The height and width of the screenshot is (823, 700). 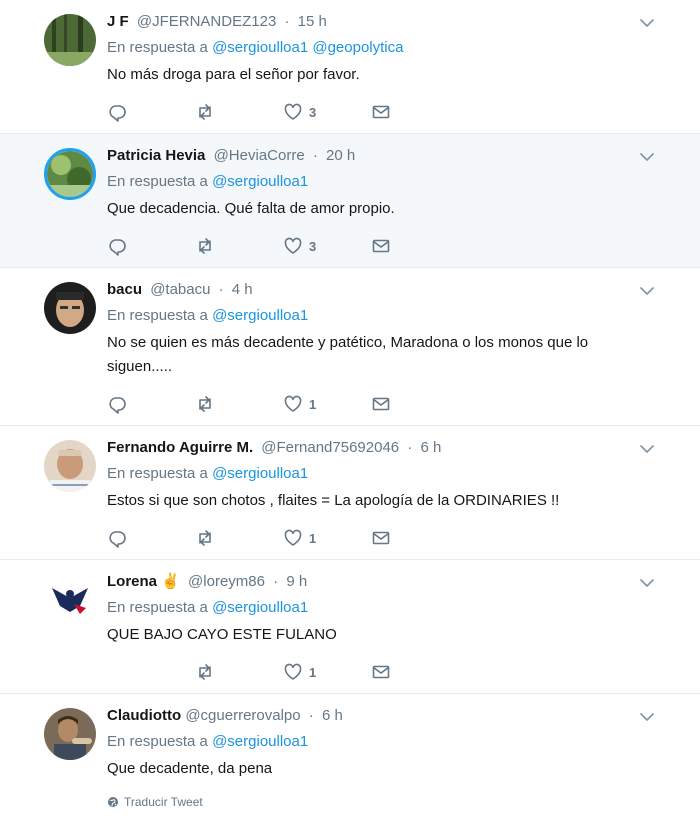 I want to click on timestamp: 20 h, so click(x=340, y=155).